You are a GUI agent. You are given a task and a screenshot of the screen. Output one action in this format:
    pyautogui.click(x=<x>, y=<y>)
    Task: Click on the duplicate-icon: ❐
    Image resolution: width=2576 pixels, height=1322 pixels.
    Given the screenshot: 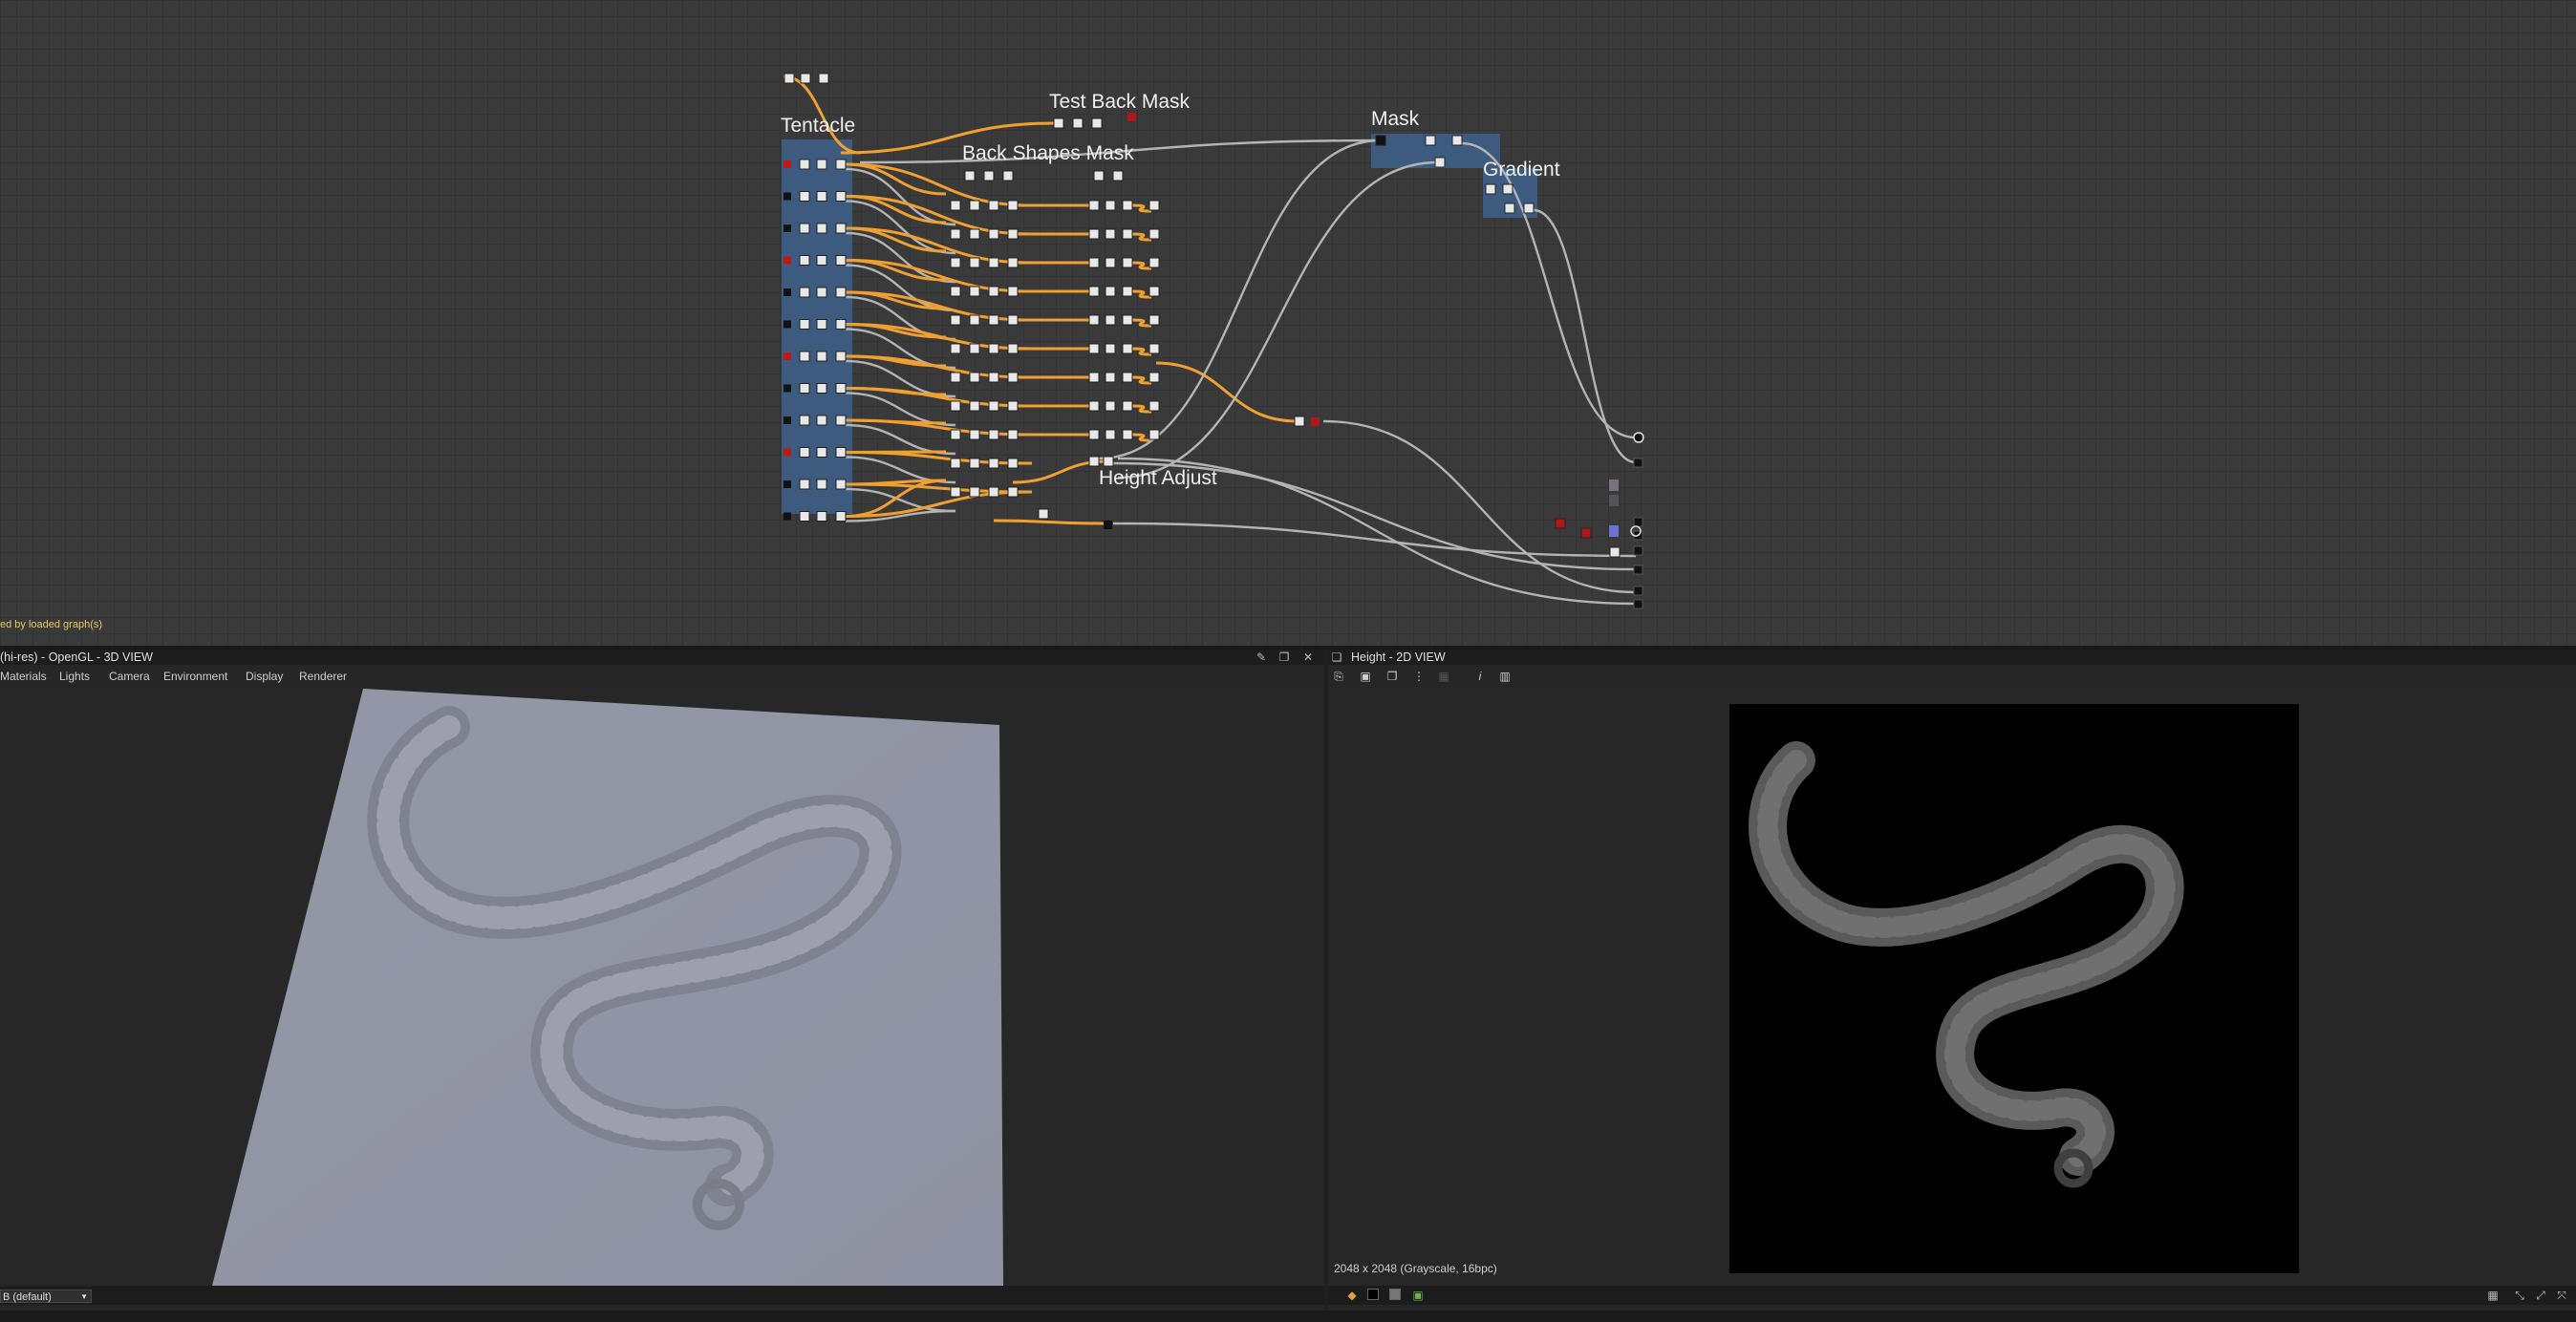 What is the action you would take?
    pyautogui.click(x=1392, y=676)
    